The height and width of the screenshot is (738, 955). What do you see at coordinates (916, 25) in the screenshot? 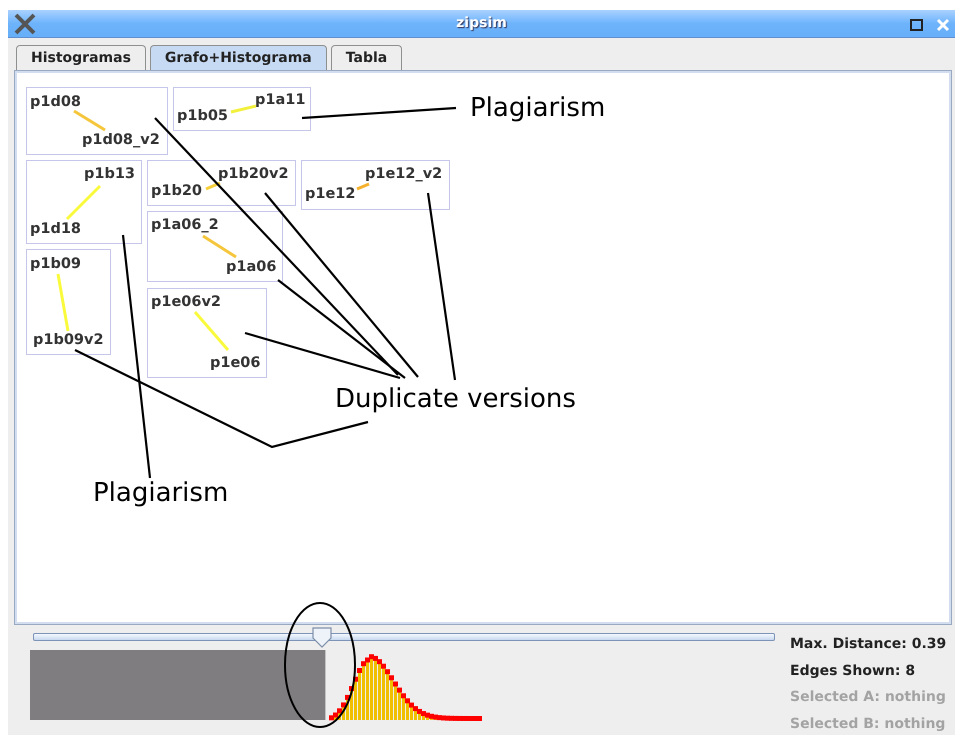
I see `maximize-icon` at bounding box center [916, 25].